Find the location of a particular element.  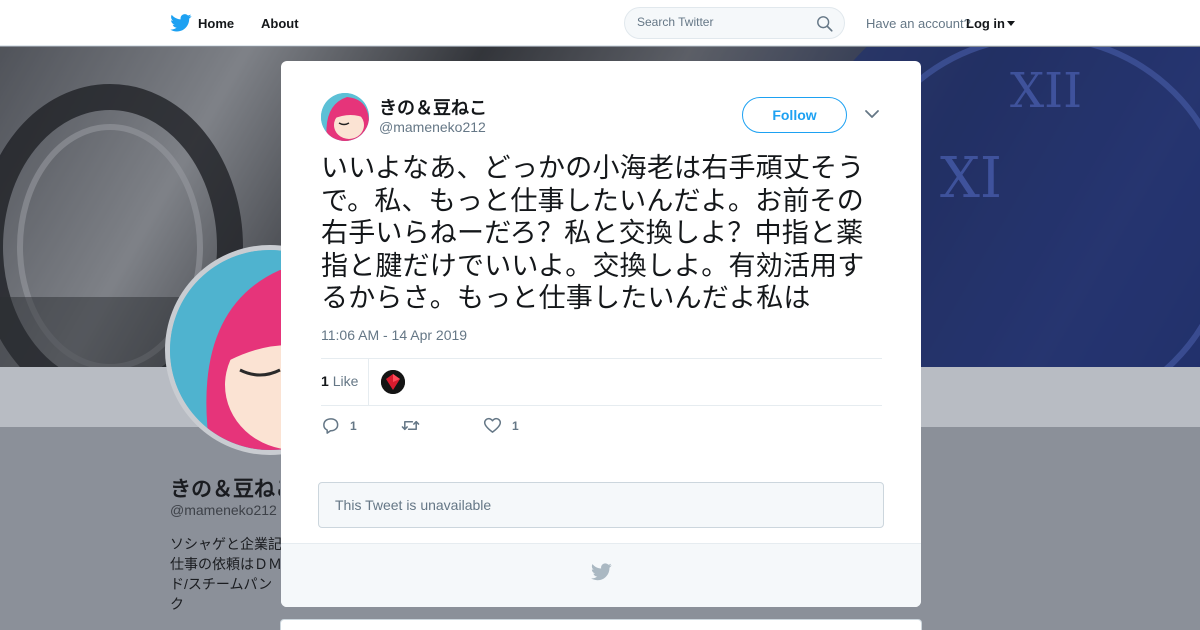

tweet-actions: 1 1 is located at coordinates (471, 428).